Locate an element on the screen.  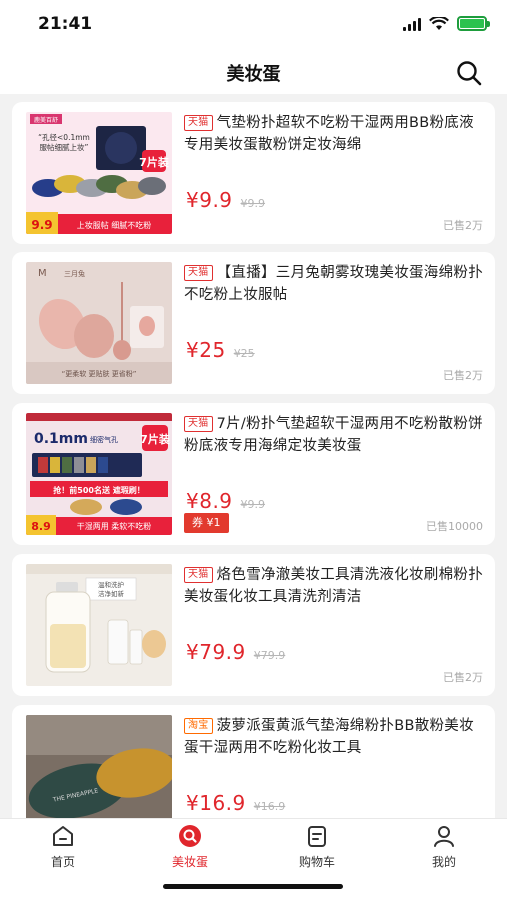
battery-icon is located at coordinates (473, 23).